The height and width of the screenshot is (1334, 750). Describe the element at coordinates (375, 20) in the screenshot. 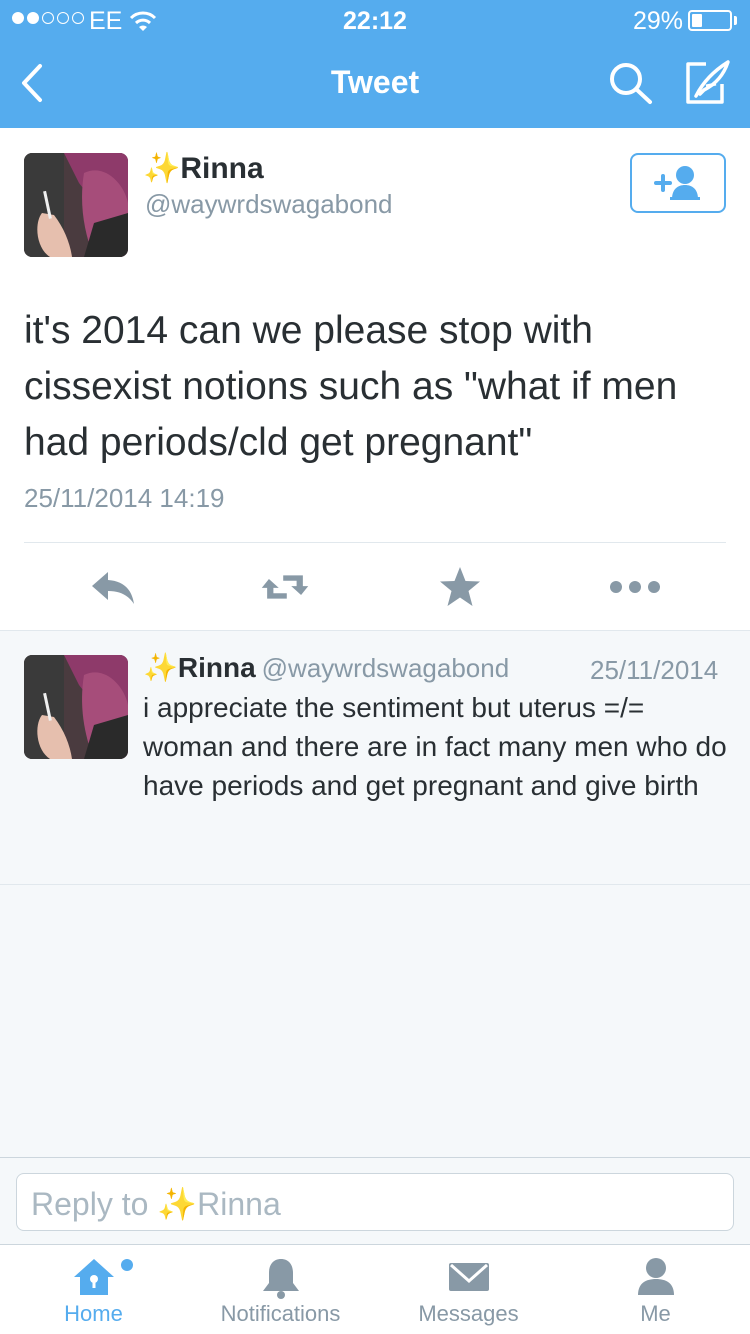

I see `status-bar: EE 22:12 29%` at that location.